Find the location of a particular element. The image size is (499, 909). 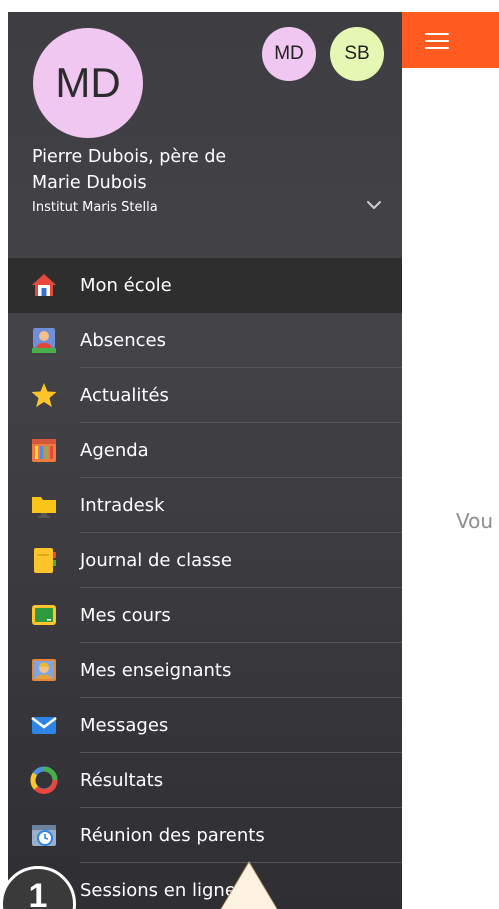

menu-item-mes-enseignants: Mes enseignants is located at coordinates (205, 670).